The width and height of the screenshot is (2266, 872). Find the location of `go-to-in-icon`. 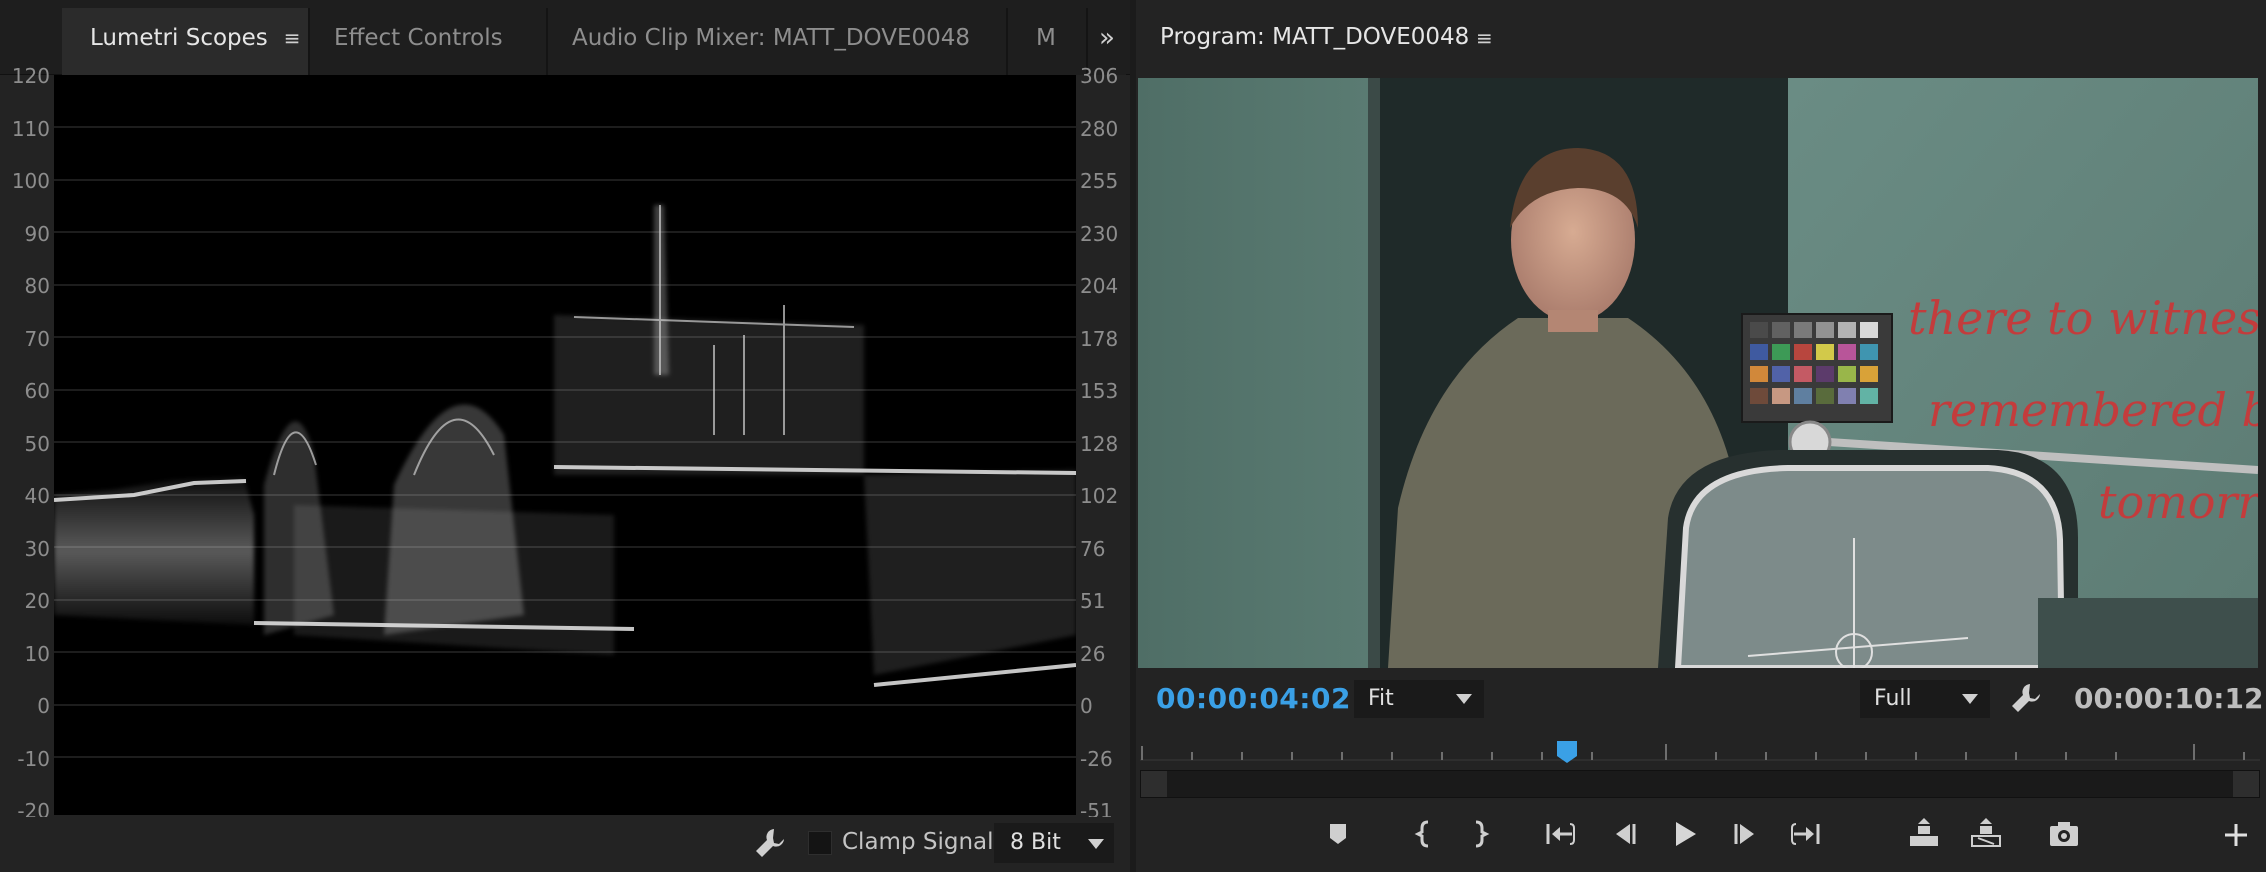

go-to-in-icon is located at coordinates (1560, 834).